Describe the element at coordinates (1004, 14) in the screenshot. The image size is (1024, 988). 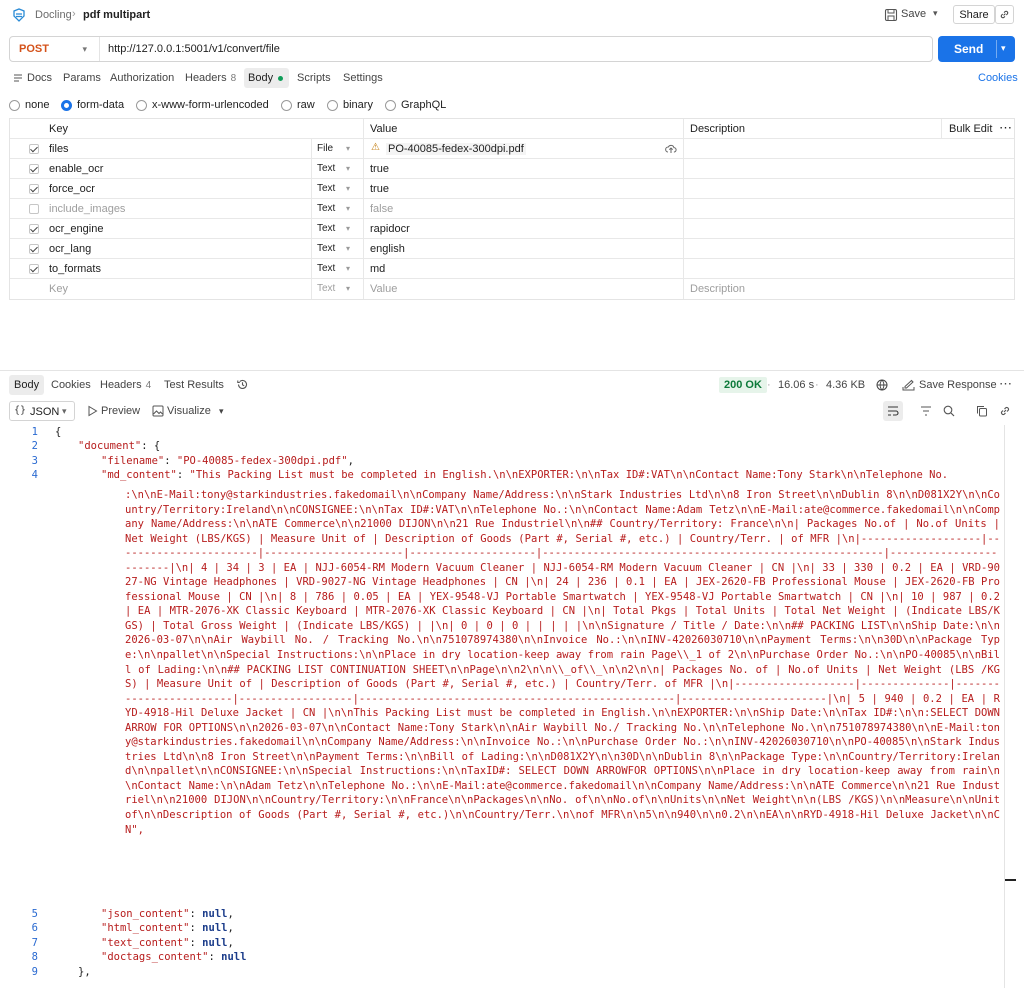
I see `copy-link-button` at that location.